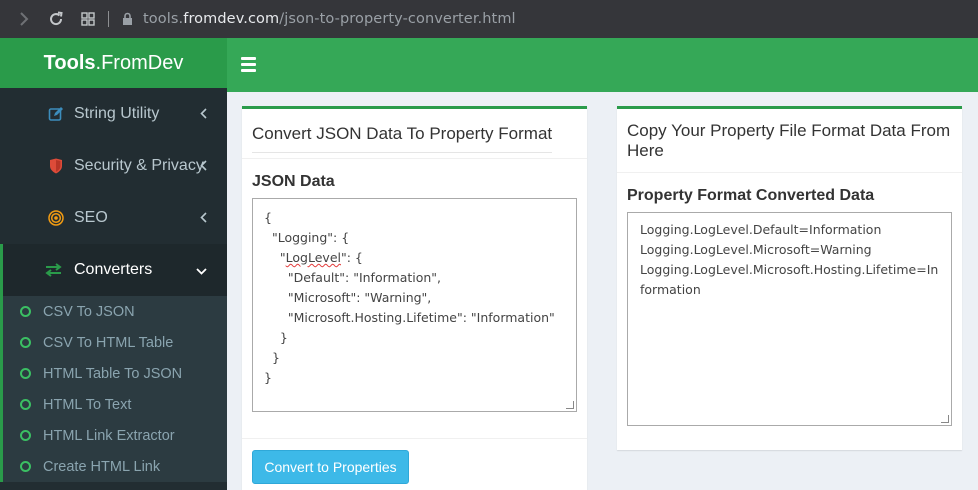 The image size is (978, 490). What do you see at coordinates (139, 62) in the screenshot?
I see `brand-rest: .FromDev` at bounding box center [139, 62].